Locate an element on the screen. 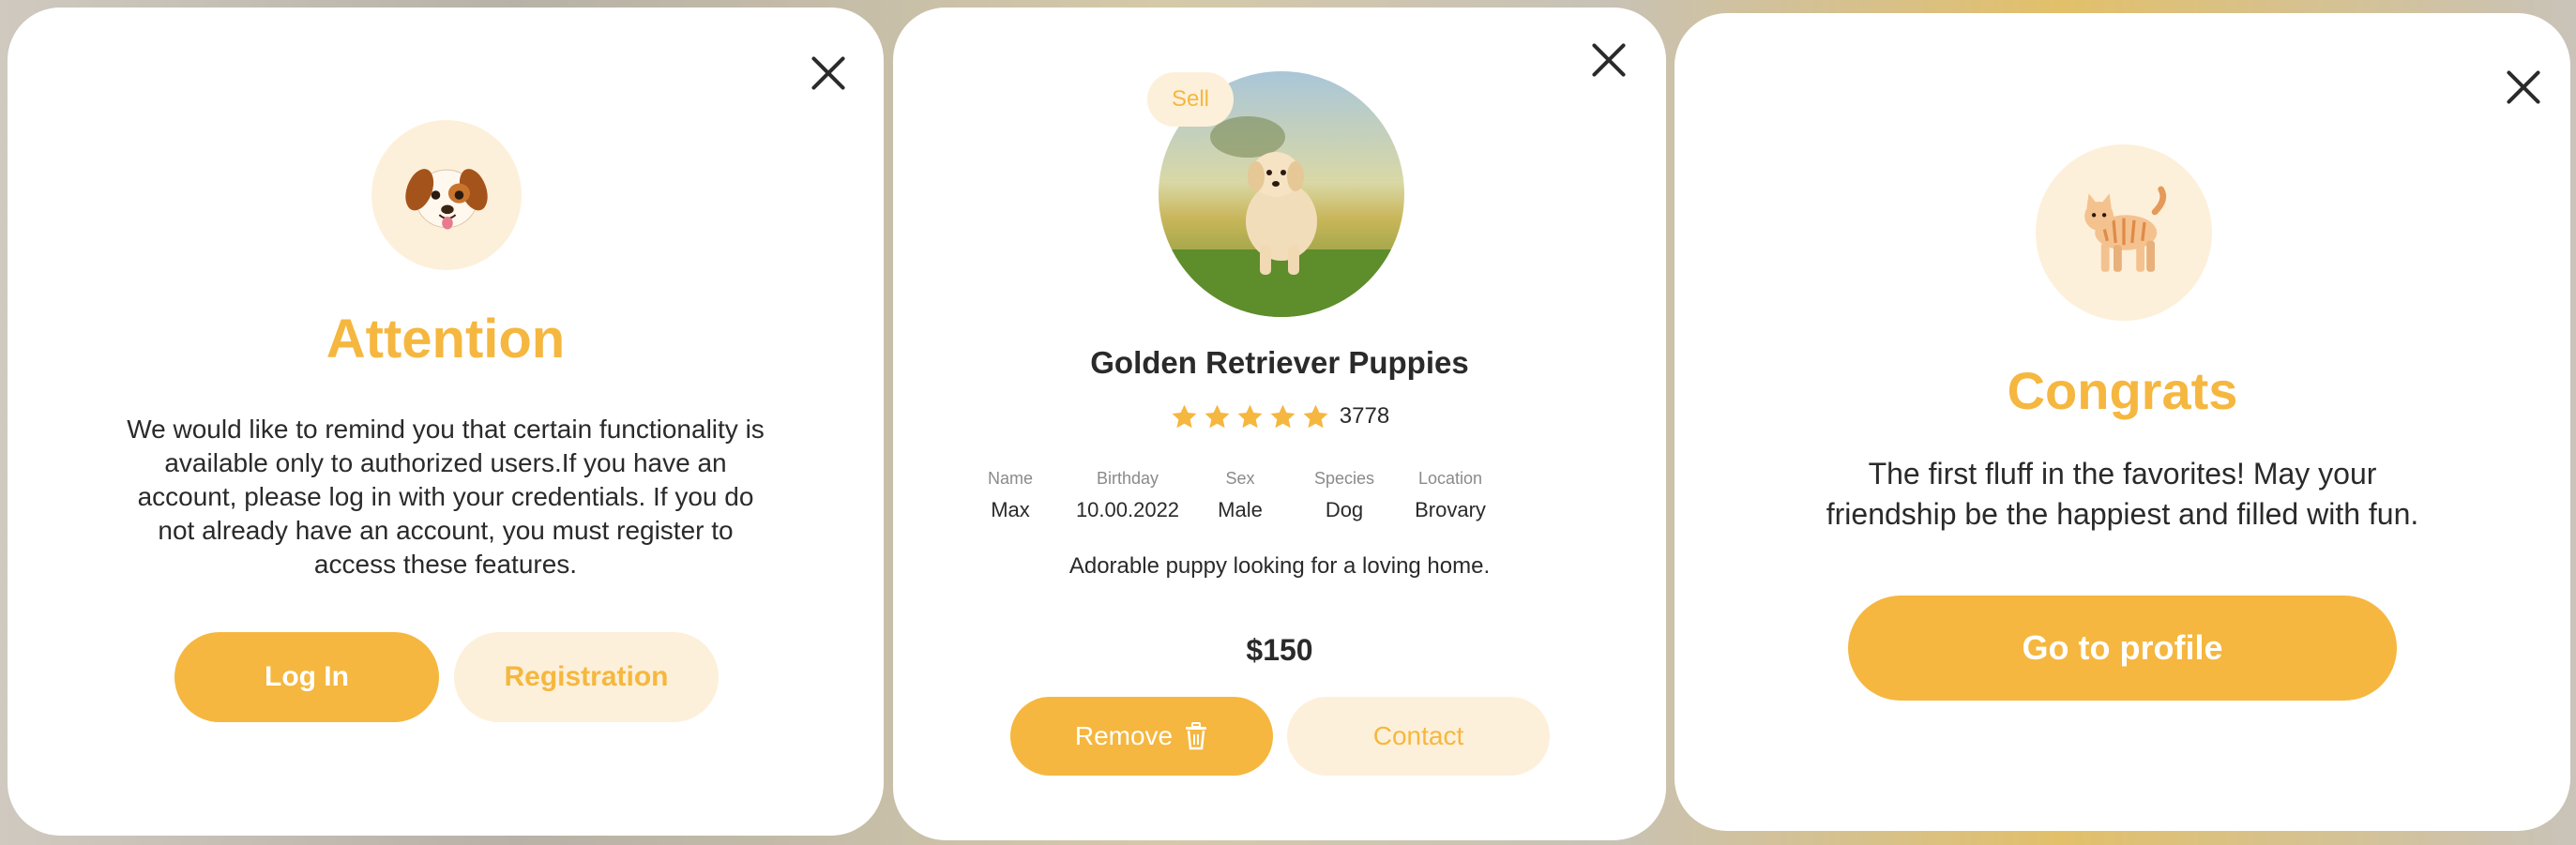 This screenshot has width=2576, height=845. dog-face-icon is located at coordinates (446, 199).